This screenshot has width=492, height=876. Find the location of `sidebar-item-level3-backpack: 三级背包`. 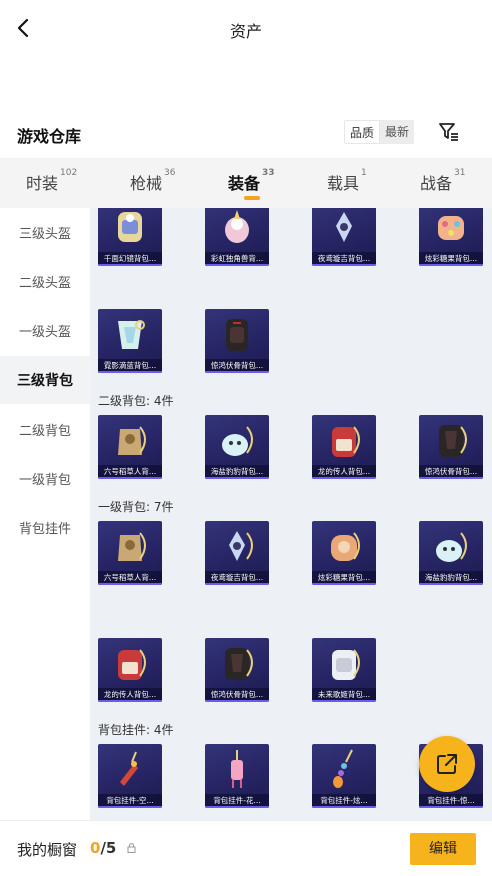

sidebar-item-level3-backpack: 三级背包 is located at coordinates (45, 380).